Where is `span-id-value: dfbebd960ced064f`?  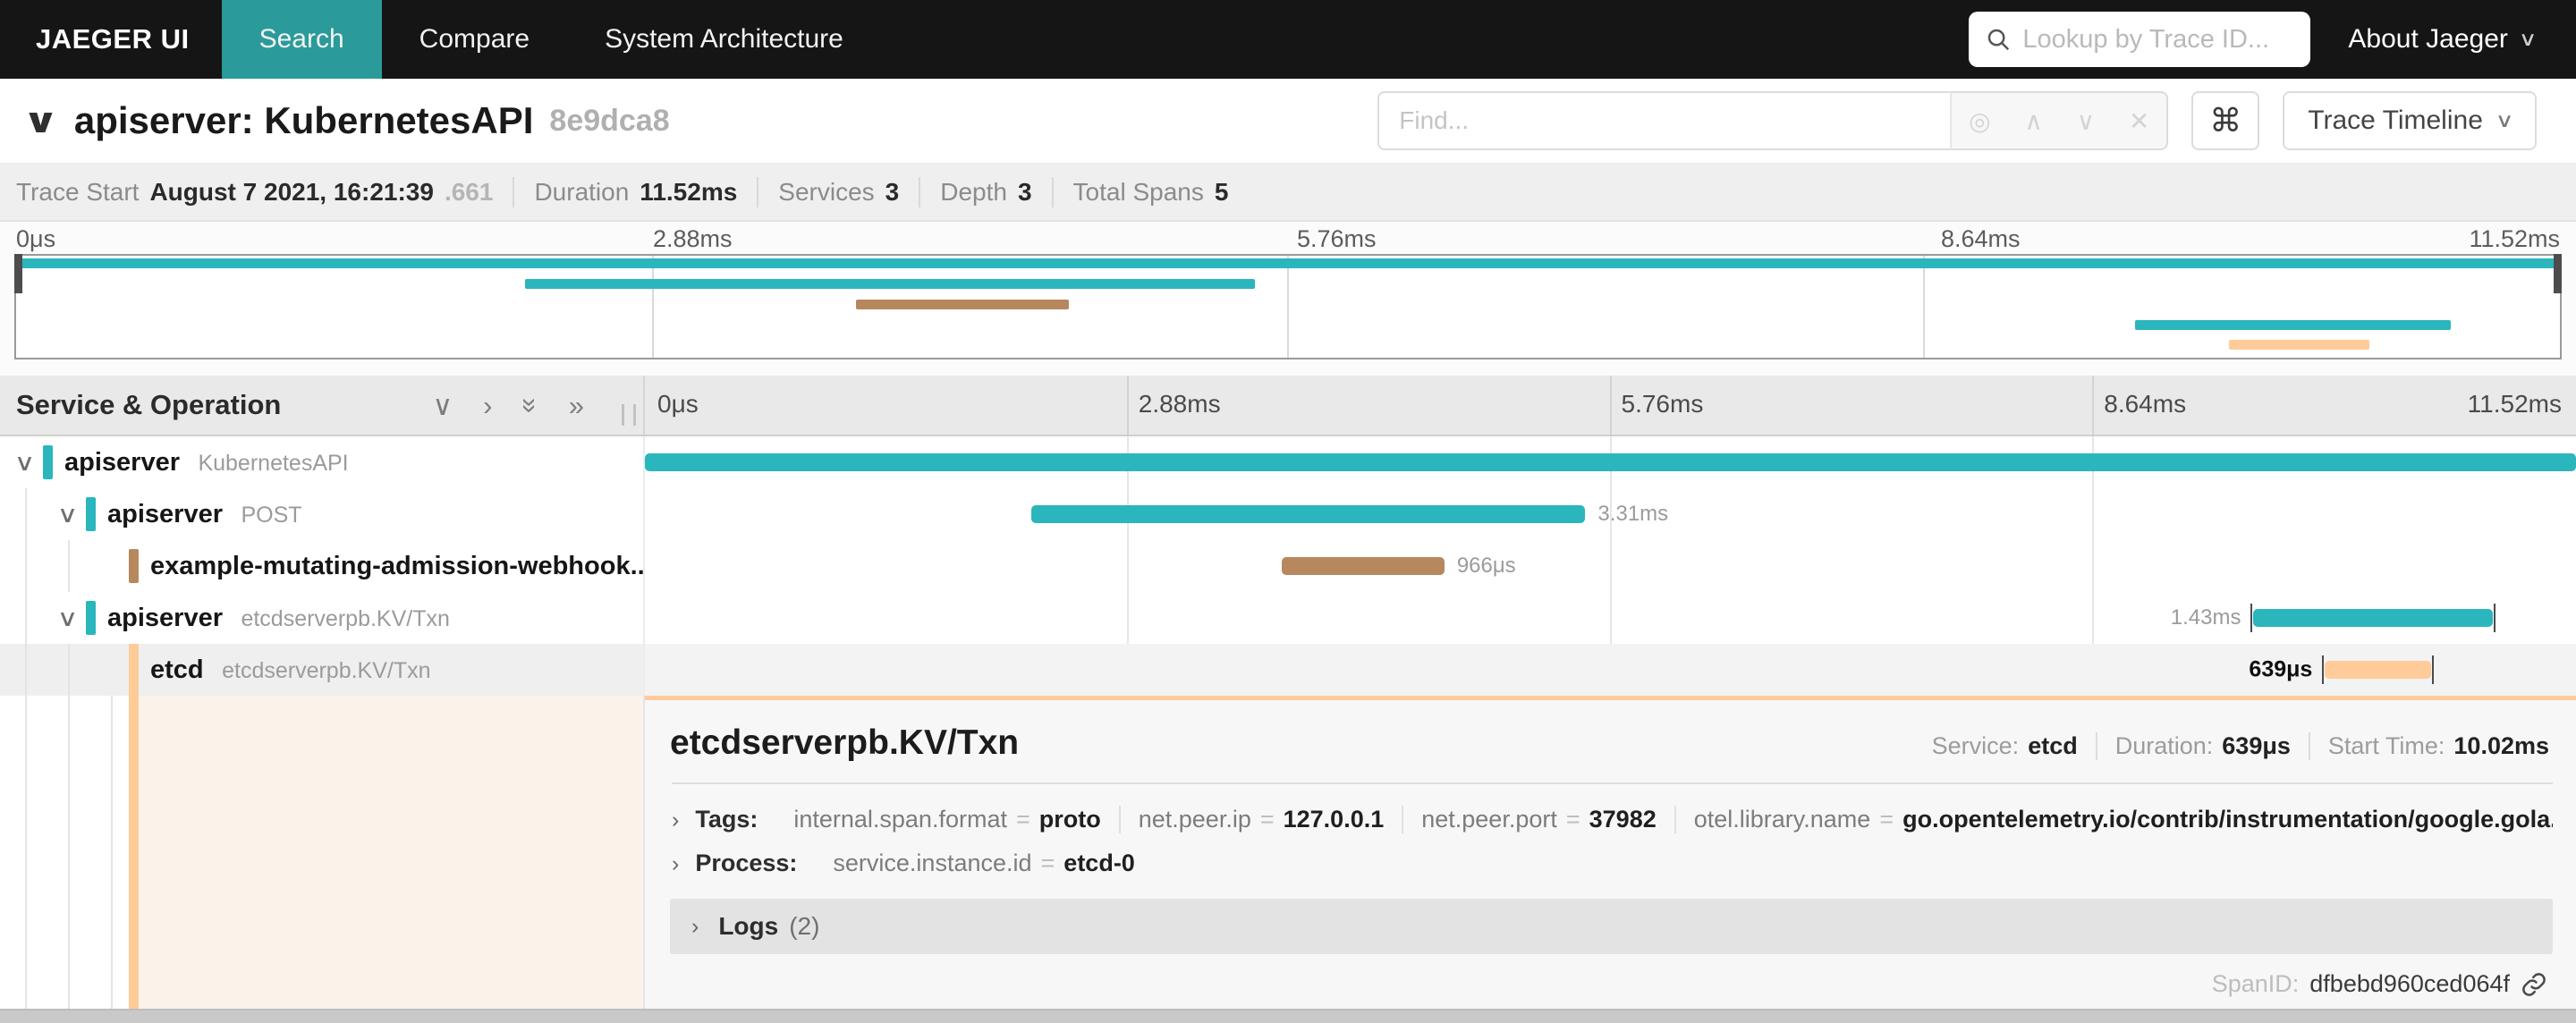 span-id-value: dfbebd960ced064f is located at coordinates (2409, 983).